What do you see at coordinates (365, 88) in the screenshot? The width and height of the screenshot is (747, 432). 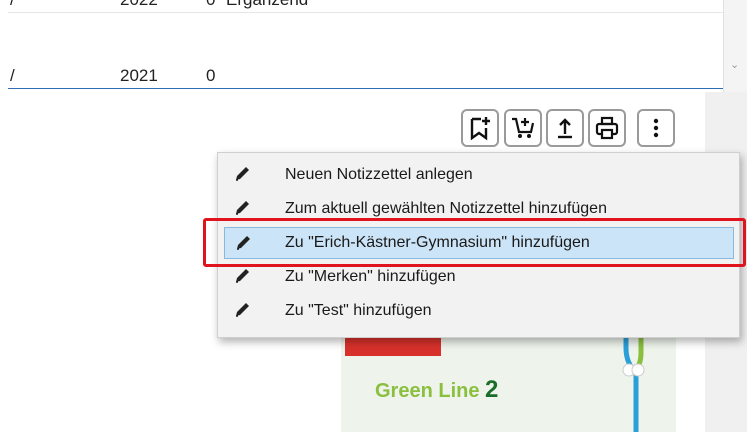 I see `results-divider` at bounding box center [365, 88].